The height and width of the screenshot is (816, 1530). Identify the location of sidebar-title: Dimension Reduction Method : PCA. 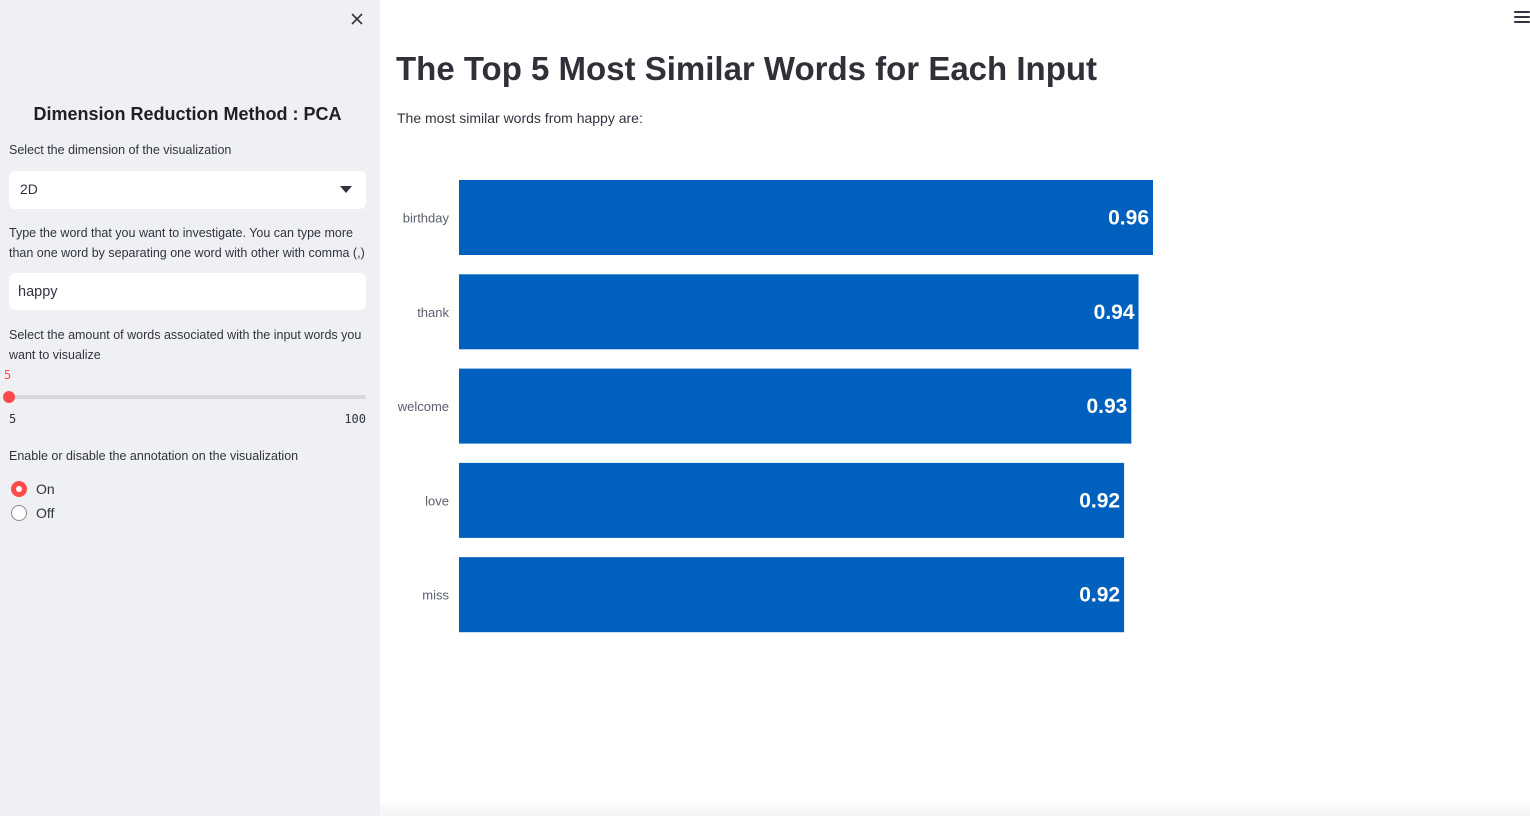
(187, 114).